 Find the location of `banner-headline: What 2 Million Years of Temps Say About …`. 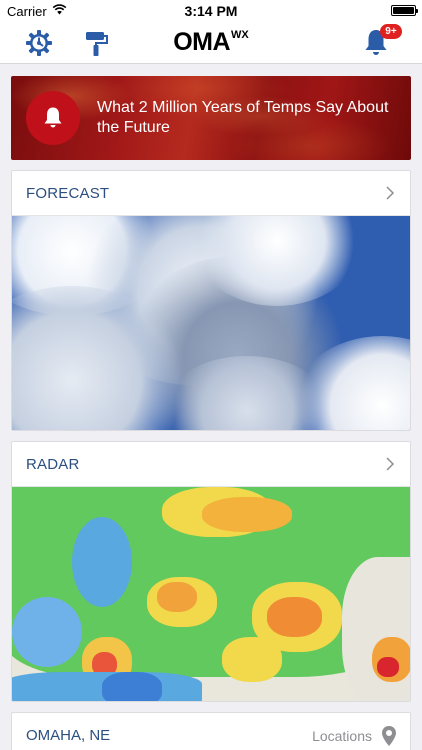

banner-headline: What 2 Million Years of Temps Say About … is located at coordinates (243, 117).